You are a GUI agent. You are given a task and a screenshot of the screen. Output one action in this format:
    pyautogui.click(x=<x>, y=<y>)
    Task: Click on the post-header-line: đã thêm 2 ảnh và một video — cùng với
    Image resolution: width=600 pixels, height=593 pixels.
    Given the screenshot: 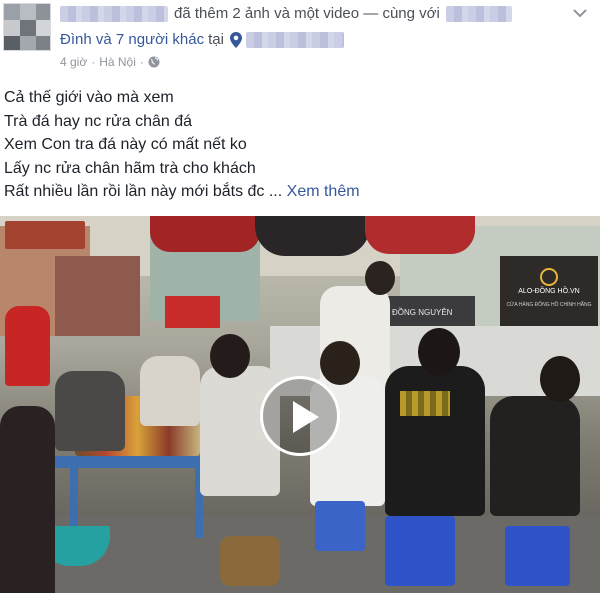 What is the action you would take?
    pyautogui.click(x=286, y=13)
    